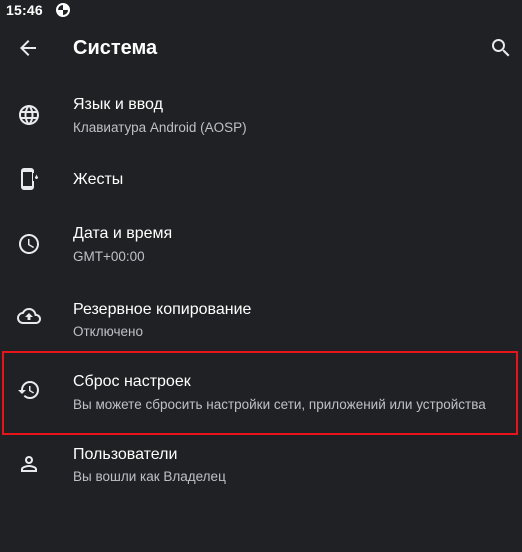  What do you see at coordinates (118, 104) in the screenshot?
I see `list-item-title: Язык и ввод` at bounding box center [118, 104].